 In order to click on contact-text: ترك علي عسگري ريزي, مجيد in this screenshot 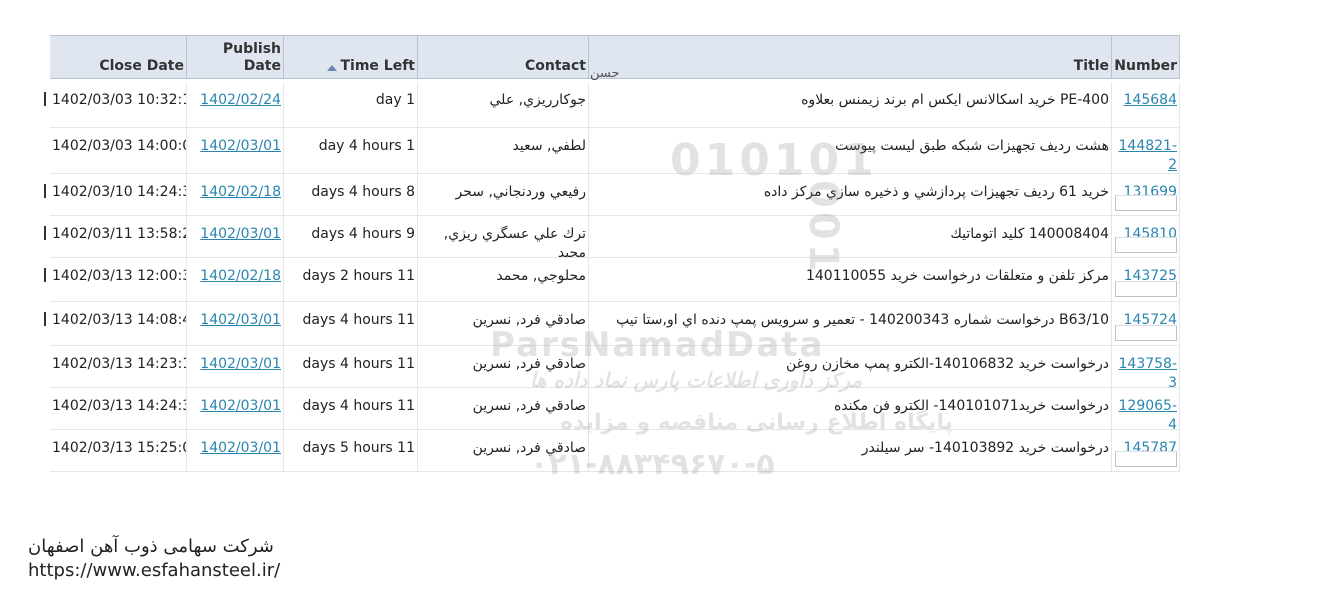, I will do `click(514, 241)`.